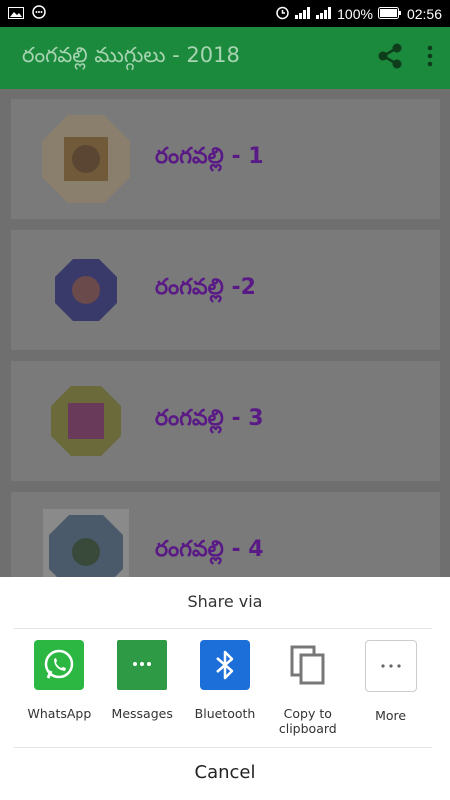 The image size is (450, 800). Describe the element at coordinates (424, 13) in the screenshot. I see `clock: 02:56` at that location.